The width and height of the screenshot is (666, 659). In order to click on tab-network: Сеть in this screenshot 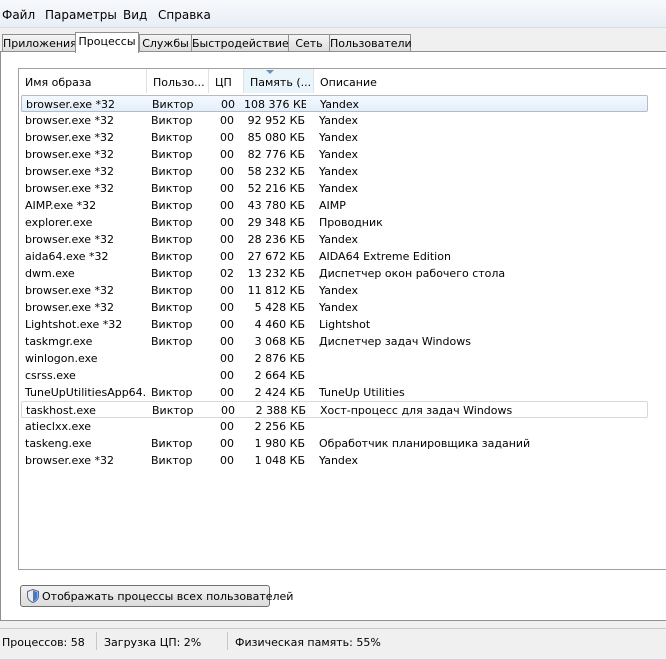, I will do `click(309, 43)`.